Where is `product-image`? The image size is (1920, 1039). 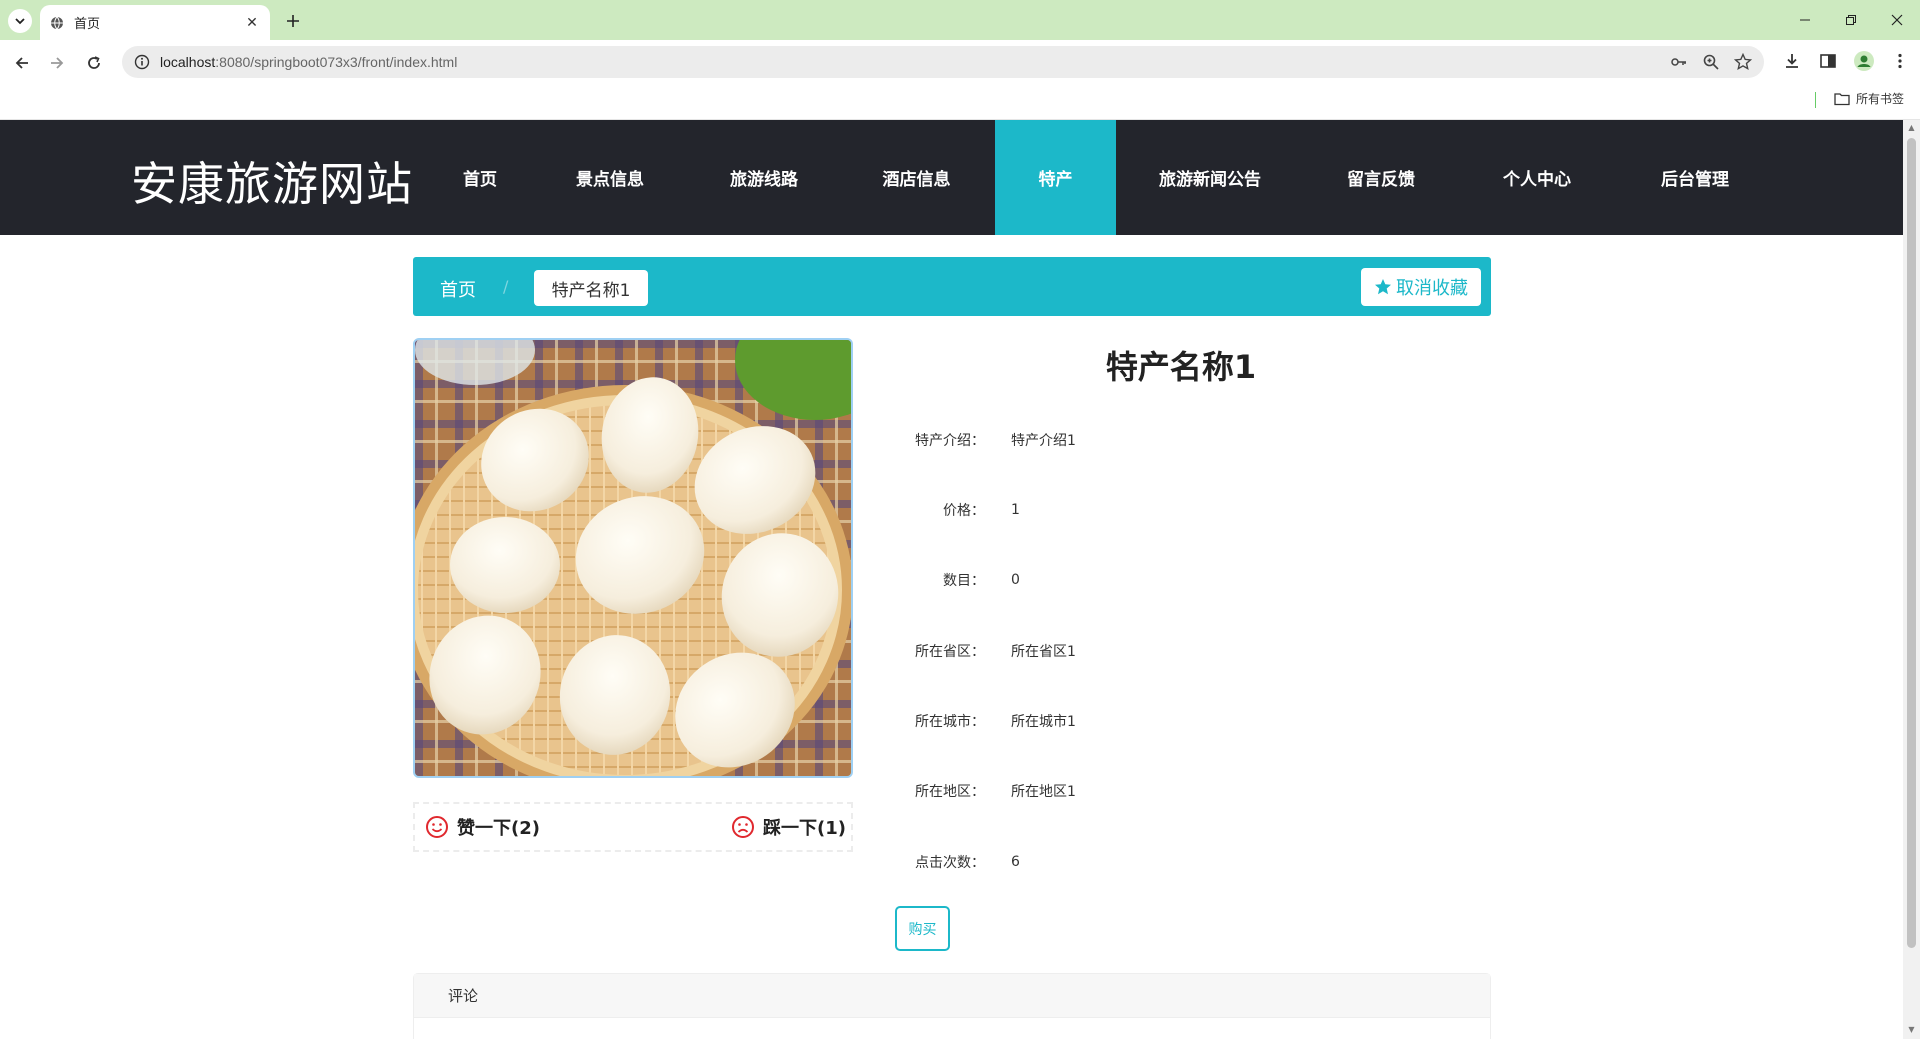
product-image is located at coordinates (633, 558).